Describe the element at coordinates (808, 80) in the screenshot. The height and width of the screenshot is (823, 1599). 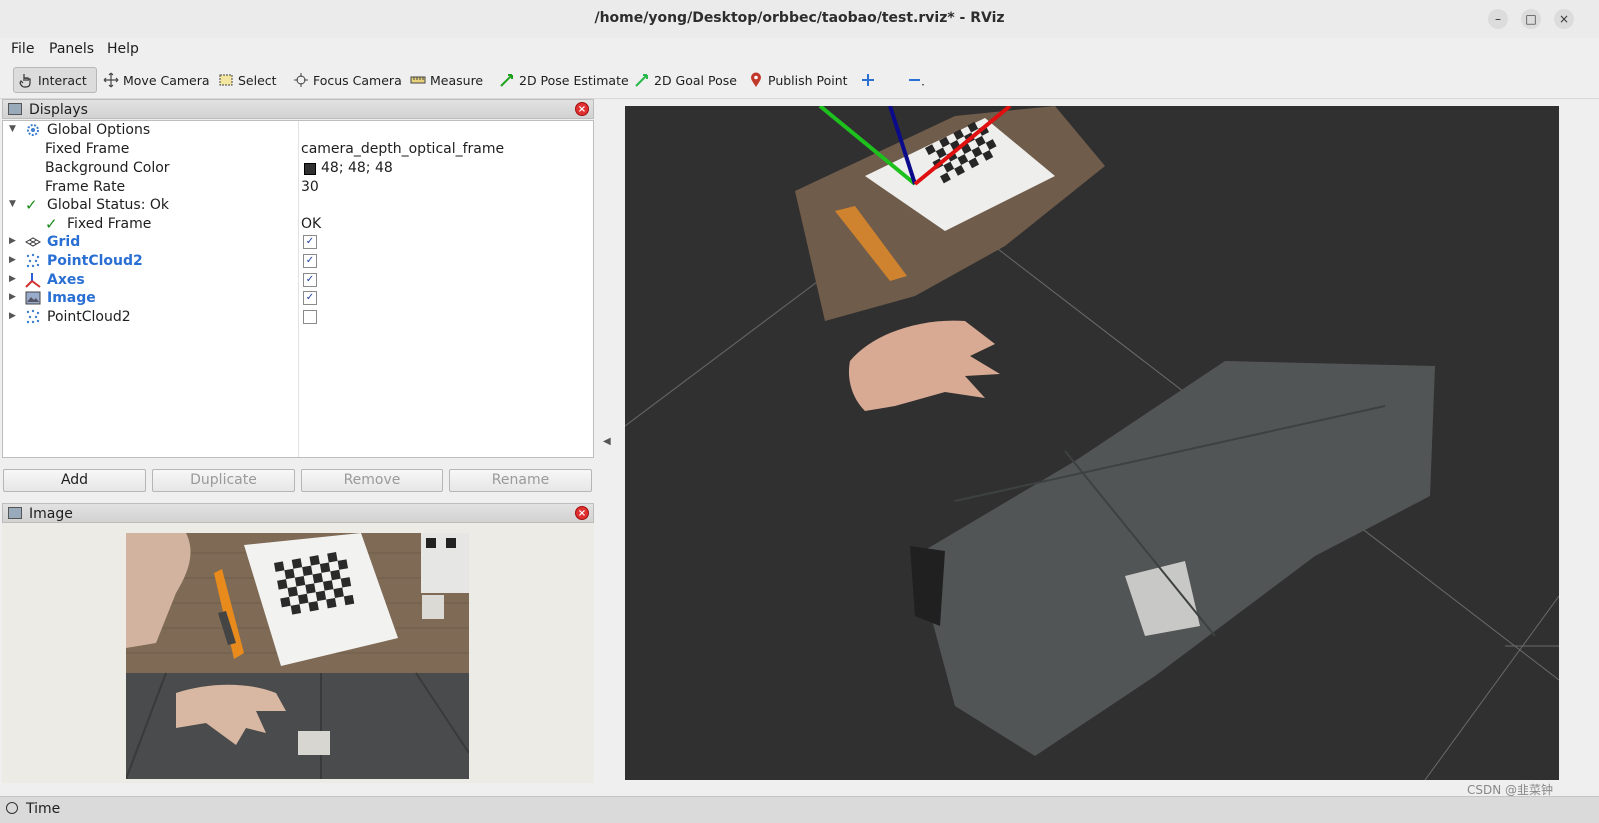
I see `publish-point-label: Publish Point` at that location.